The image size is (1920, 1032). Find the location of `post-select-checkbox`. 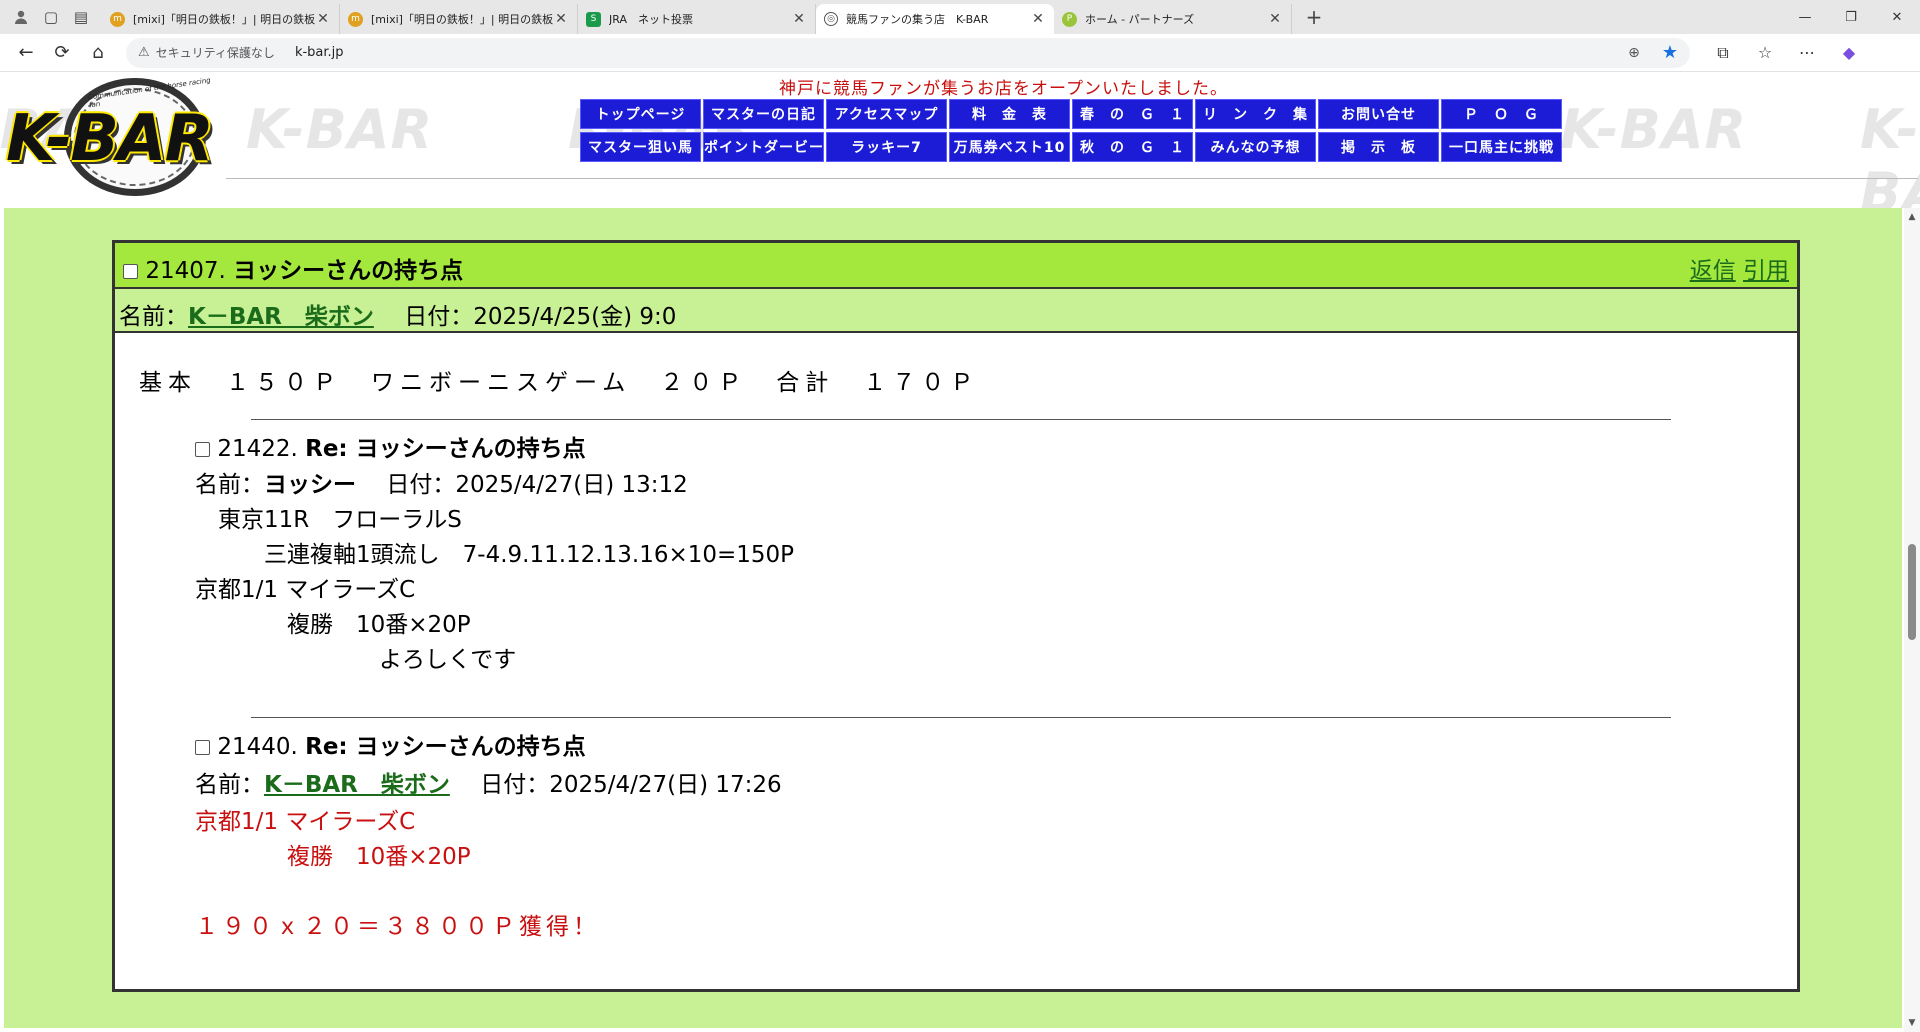

post-select-checkbox is located at coordinates (130, 271).